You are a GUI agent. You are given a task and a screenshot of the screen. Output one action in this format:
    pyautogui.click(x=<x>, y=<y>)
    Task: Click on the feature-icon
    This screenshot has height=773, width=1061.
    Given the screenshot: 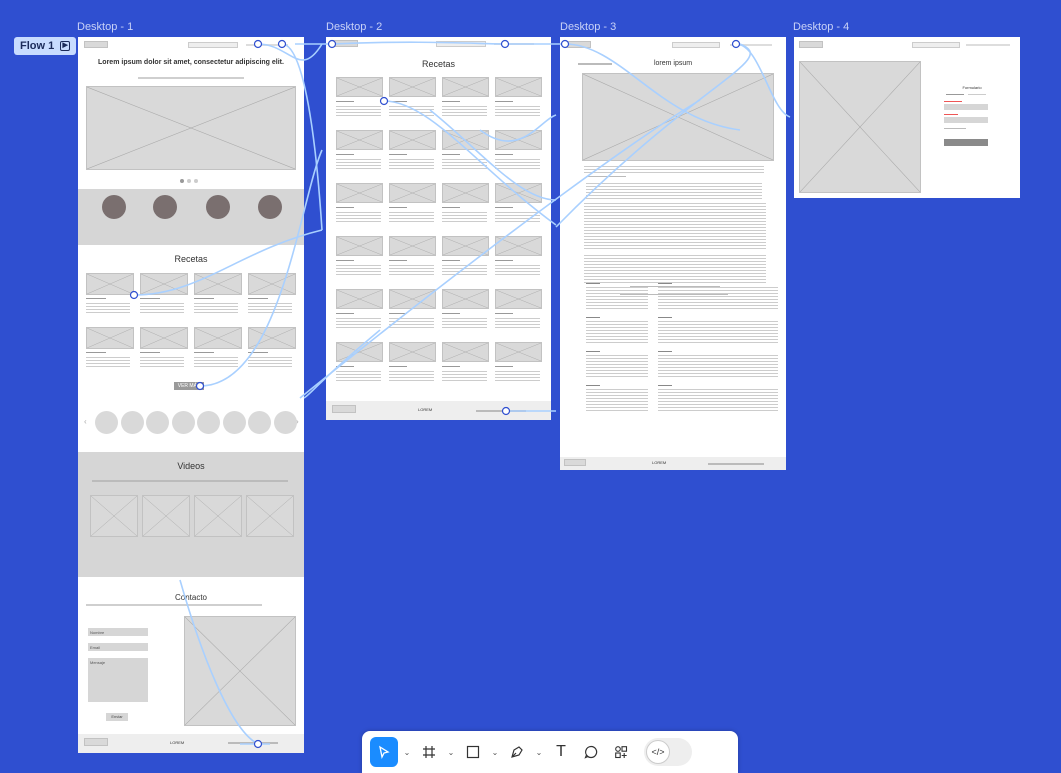 What is the action you would take?
    pyautogui.click(x=218, y=207)
    